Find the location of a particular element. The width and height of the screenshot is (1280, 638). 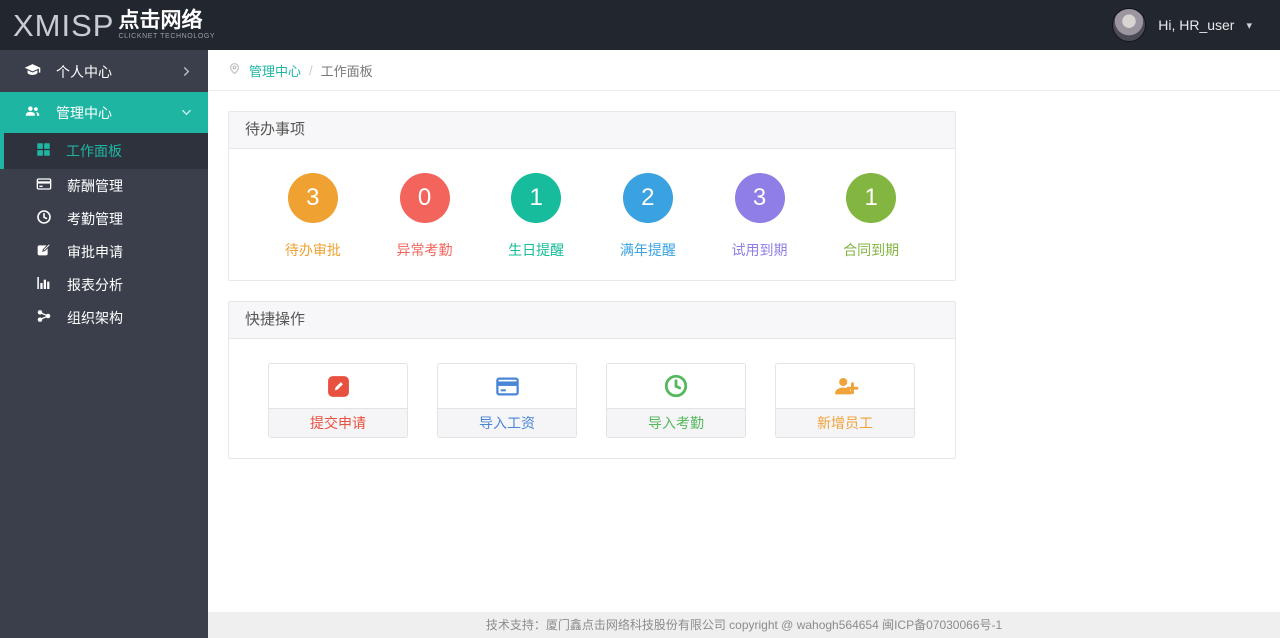

todo-item-label: 生日提醒 is located at coordinates (536, 250).